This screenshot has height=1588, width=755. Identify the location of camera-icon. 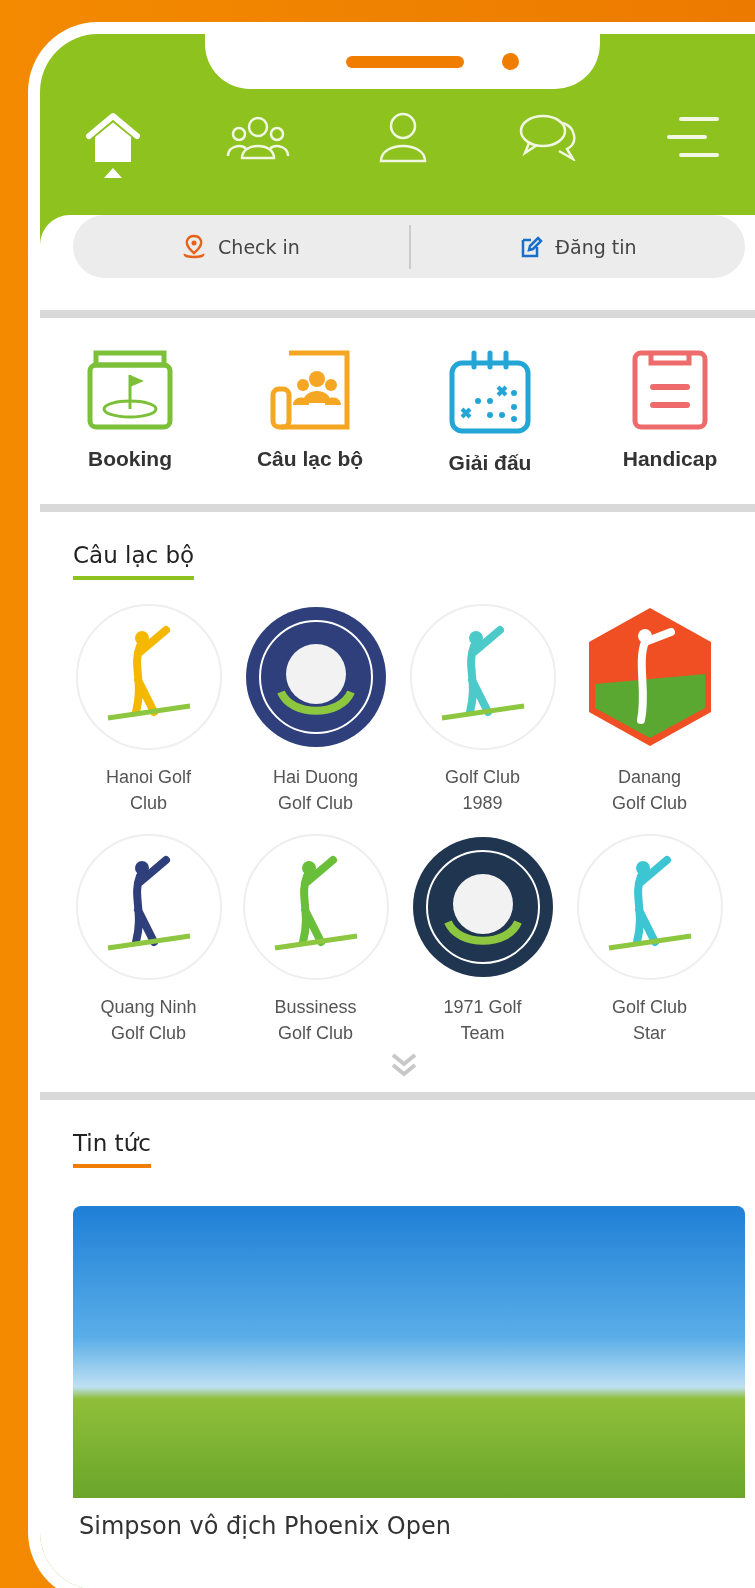
(510, 61).